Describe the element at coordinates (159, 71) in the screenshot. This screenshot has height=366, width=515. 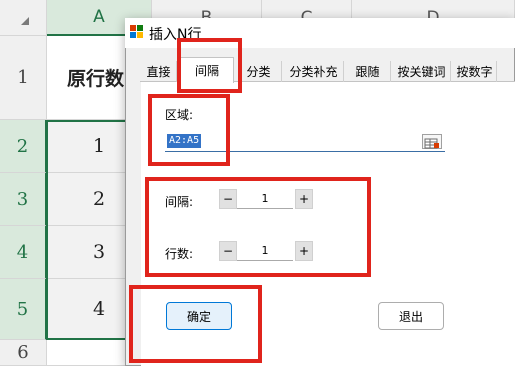
I see `tab-direct: 直接` at that location.